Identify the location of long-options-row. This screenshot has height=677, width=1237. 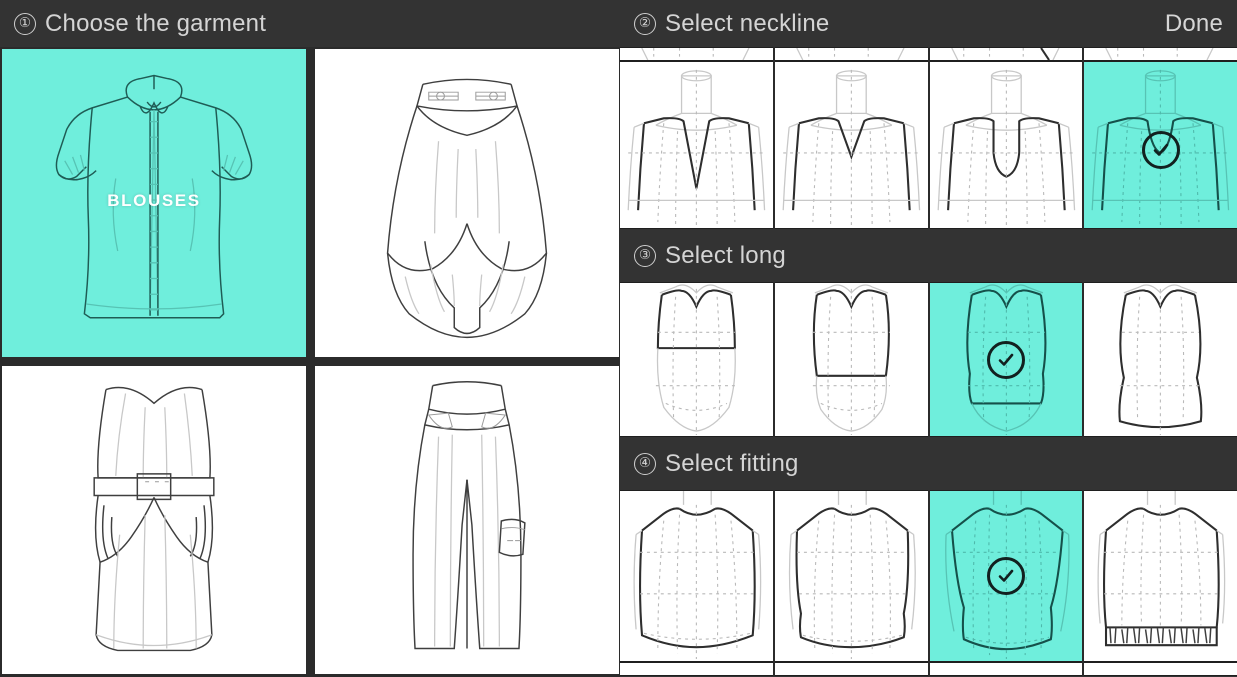
(928, 359).